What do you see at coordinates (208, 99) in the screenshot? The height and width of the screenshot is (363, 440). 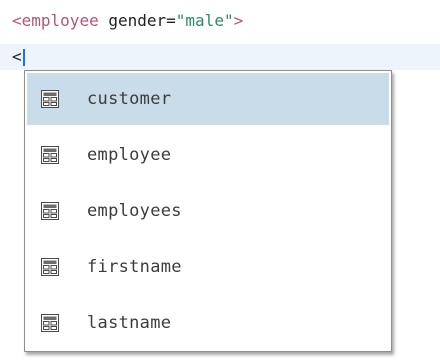 I see `autocomplete-item-customer: customer` at bounding box center [208, 99].